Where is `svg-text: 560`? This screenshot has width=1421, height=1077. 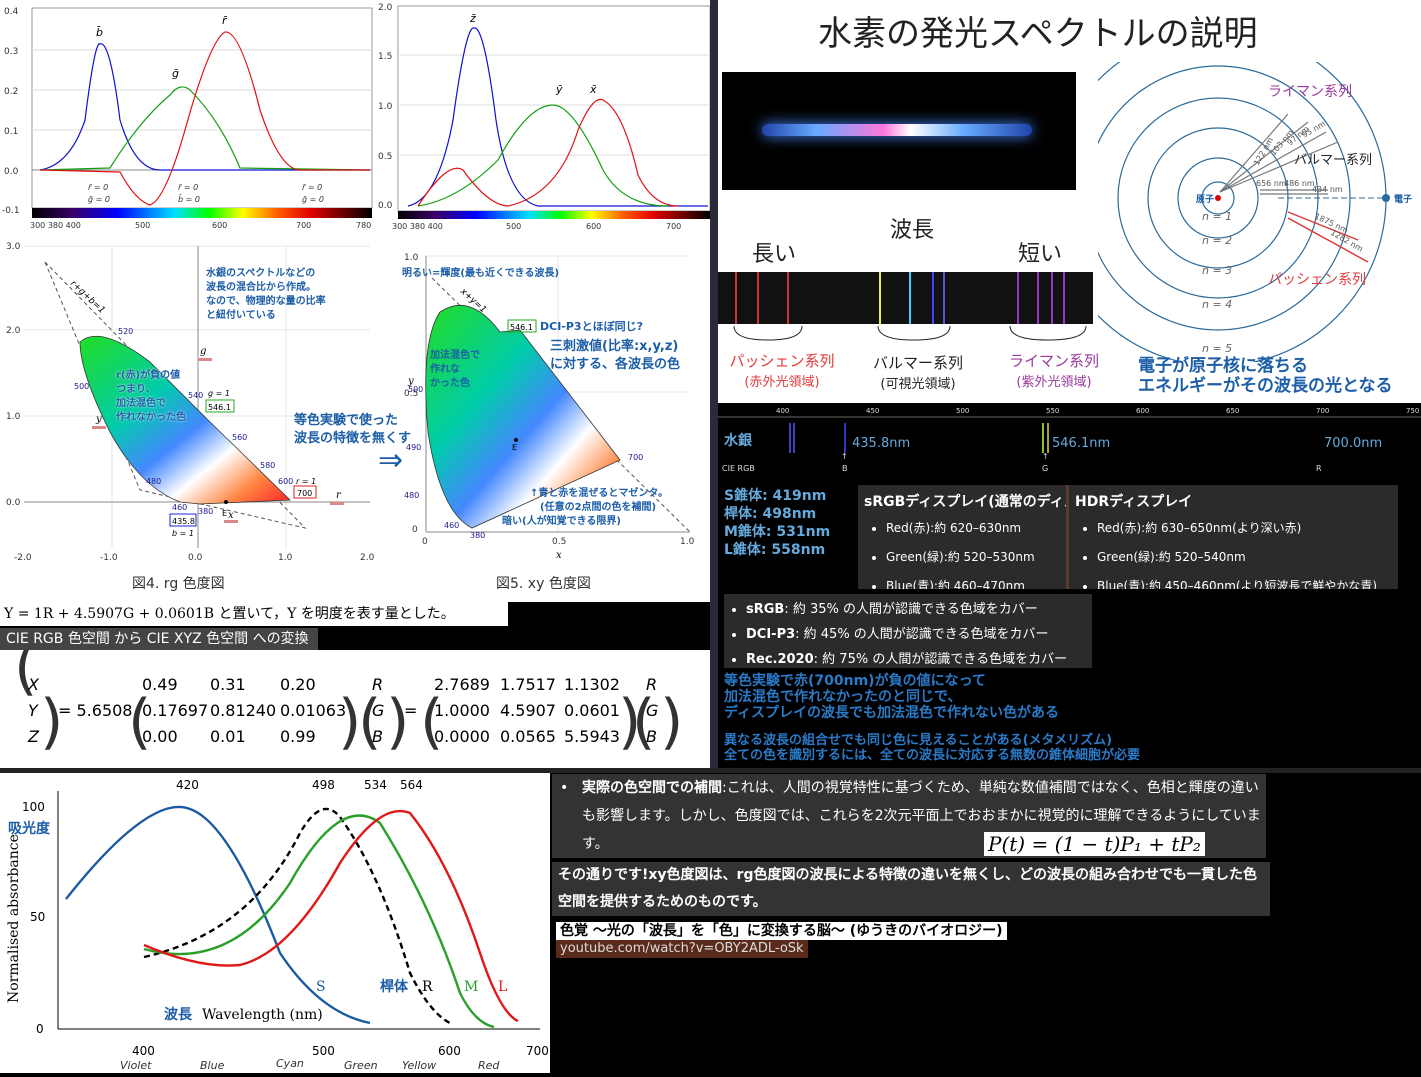
svg-text: 560 is located at coordinates (239, 437).